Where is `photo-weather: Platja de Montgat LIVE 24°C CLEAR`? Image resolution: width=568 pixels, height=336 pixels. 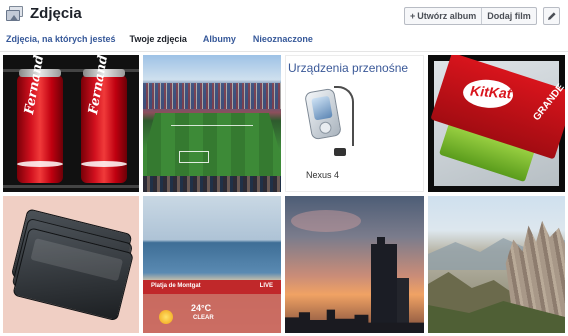 photo-weather: Platja de Montgat LIVE 24°C CLEAR is located at coordinates (212, 264).